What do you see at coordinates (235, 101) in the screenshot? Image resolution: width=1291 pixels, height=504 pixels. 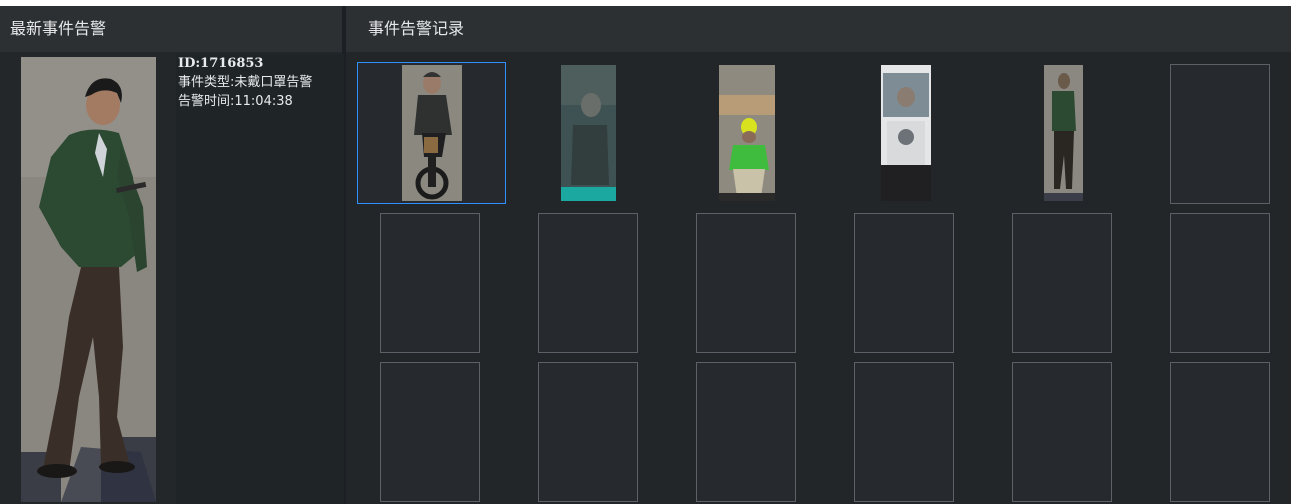 I see `alarm-time: 告警时间:11:04:38` at bounding box center [235, 101].